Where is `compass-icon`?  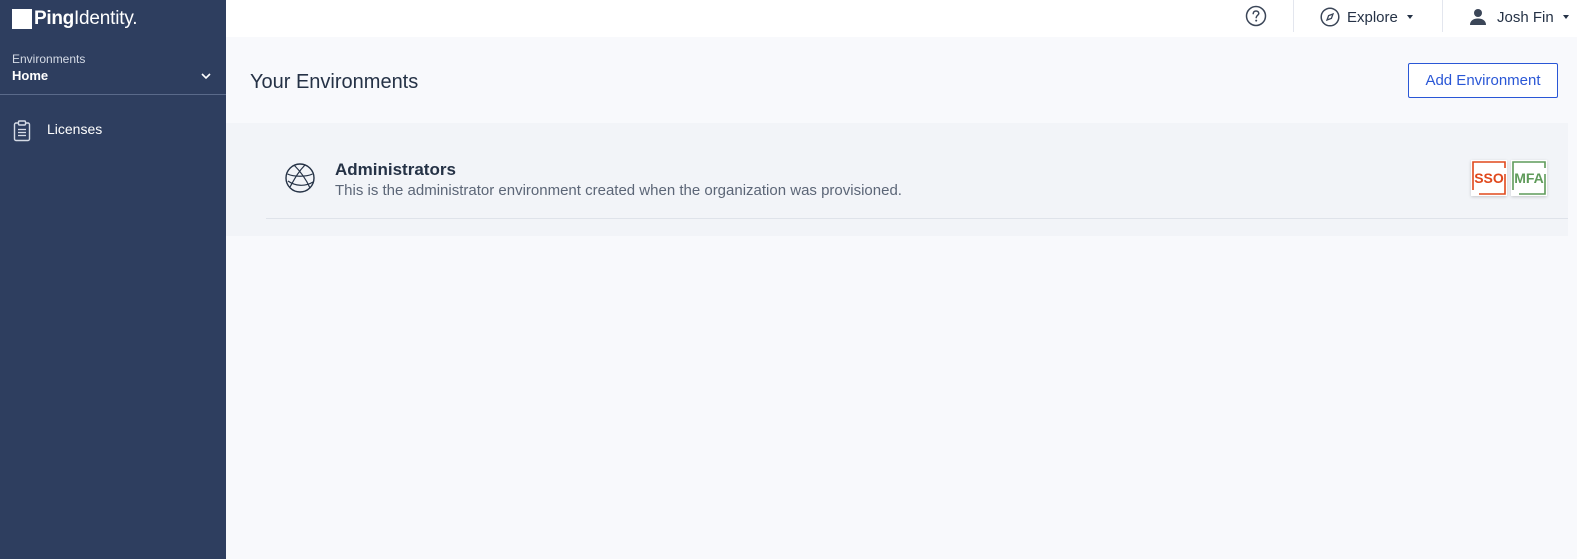 compass-icon is located at coordinates (1330, 17).